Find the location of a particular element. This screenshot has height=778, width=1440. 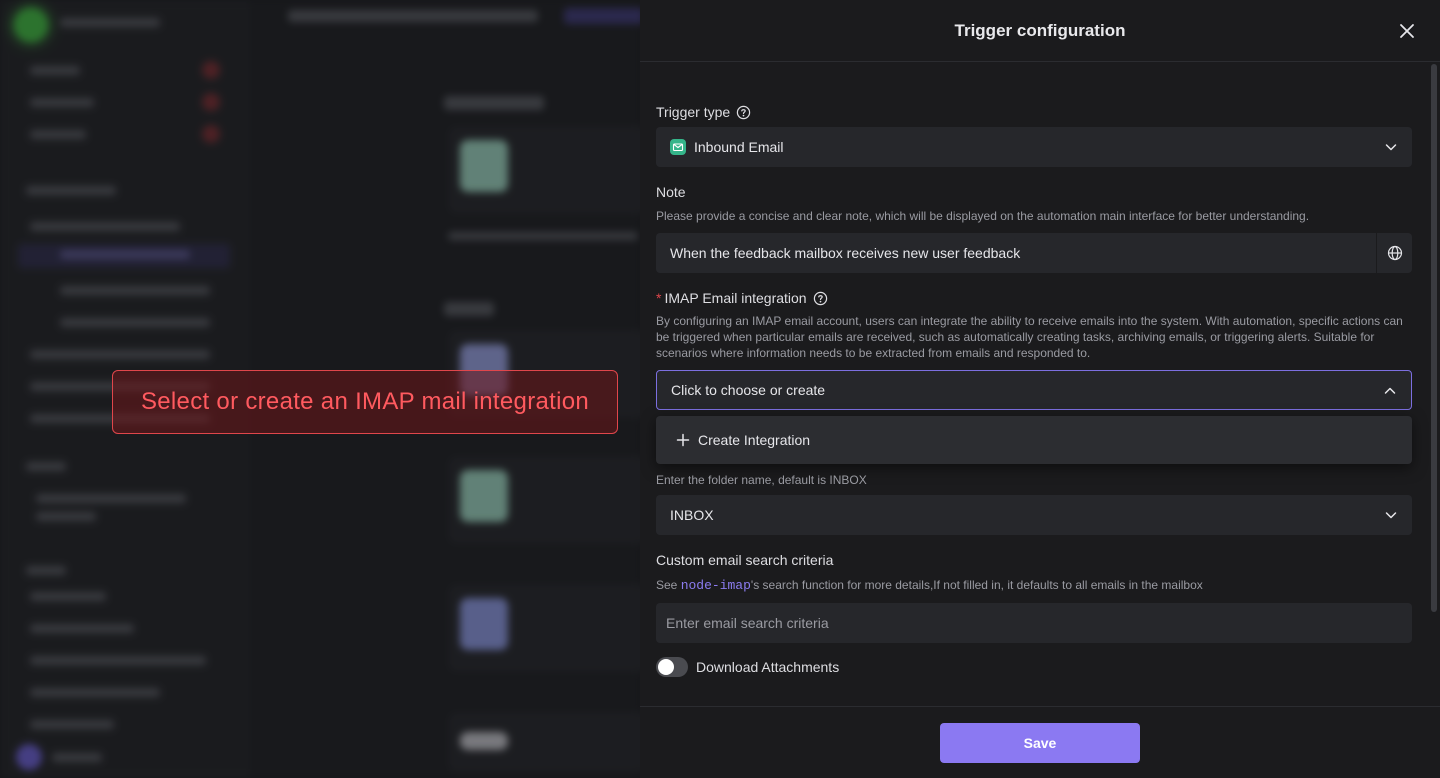

search-label: Custom email search criteria is located at coordinates (745, 560).